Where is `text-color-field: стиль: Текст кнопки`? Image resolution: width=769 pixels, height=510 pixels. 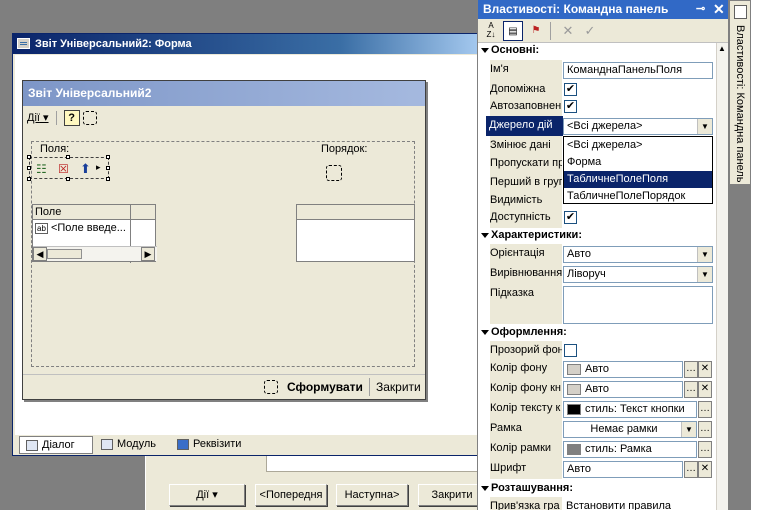
text-color-field: стиль: Текст кнопки is located at coordinates (630, 409).